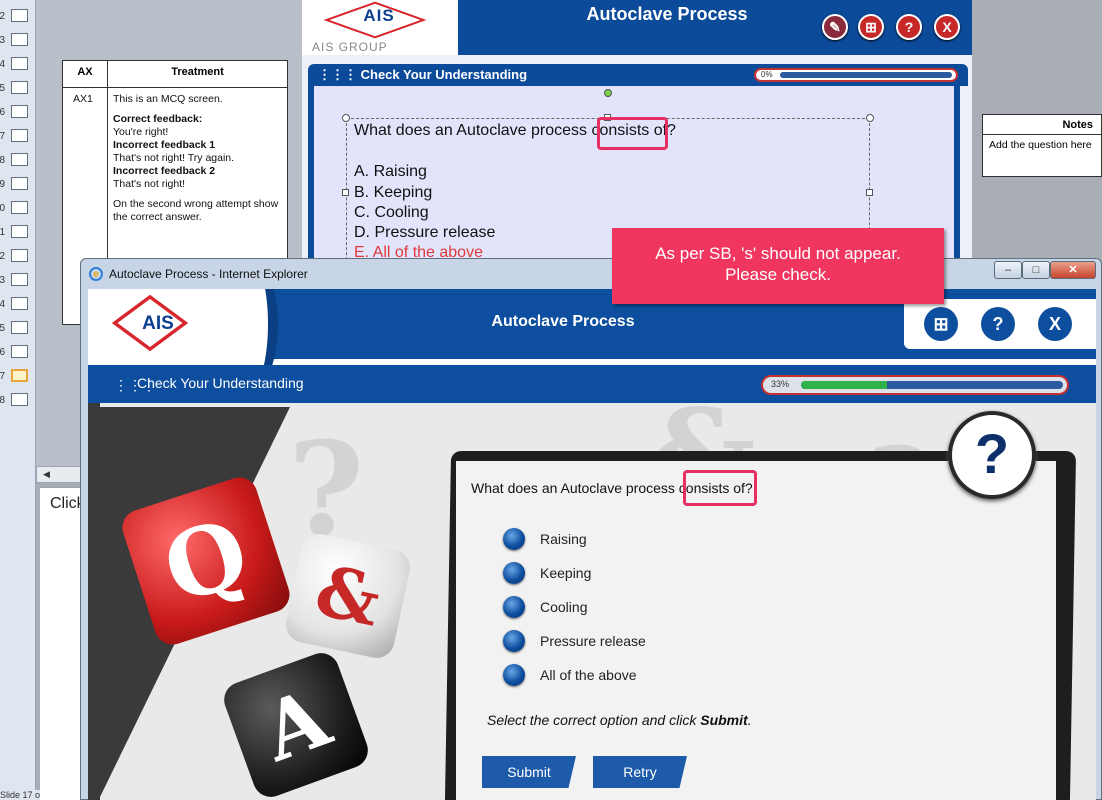 The height and width of the screenshot is (800, 1102). I want to click on slide-number: 0, so click(2, 208).